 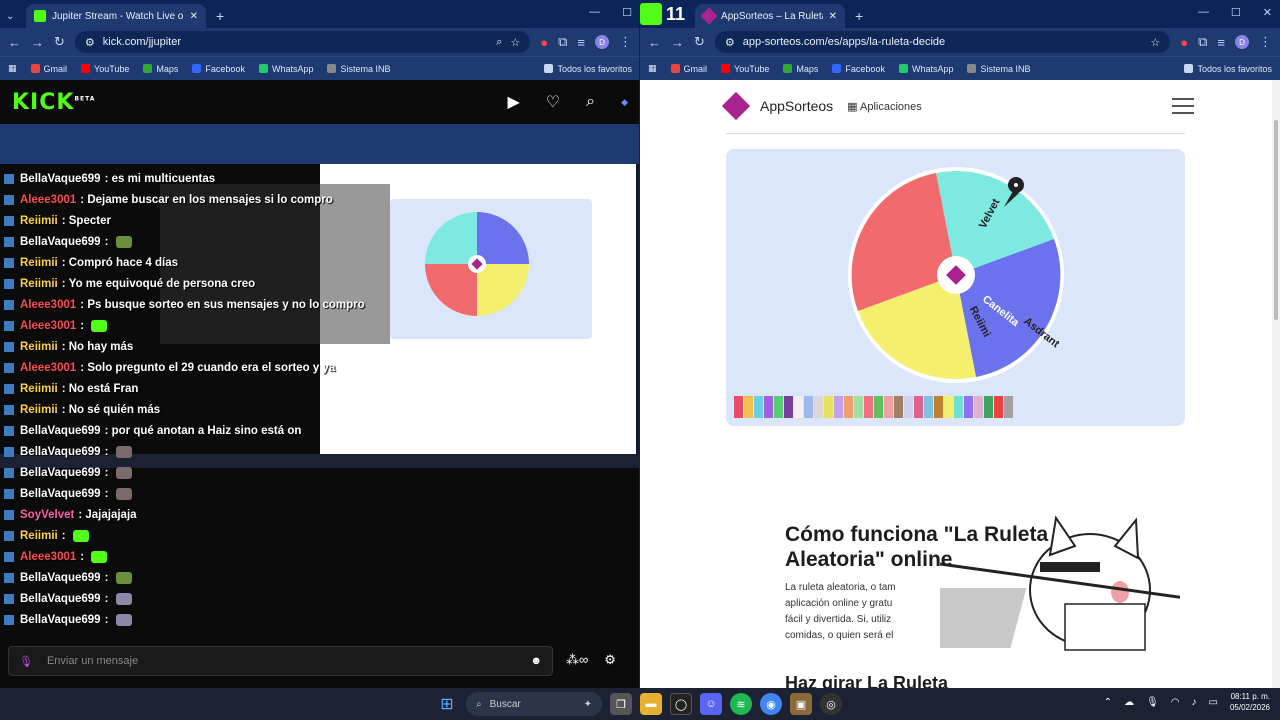 I want to click on site-info-icon: ⚙, so click(x=730, y=42).